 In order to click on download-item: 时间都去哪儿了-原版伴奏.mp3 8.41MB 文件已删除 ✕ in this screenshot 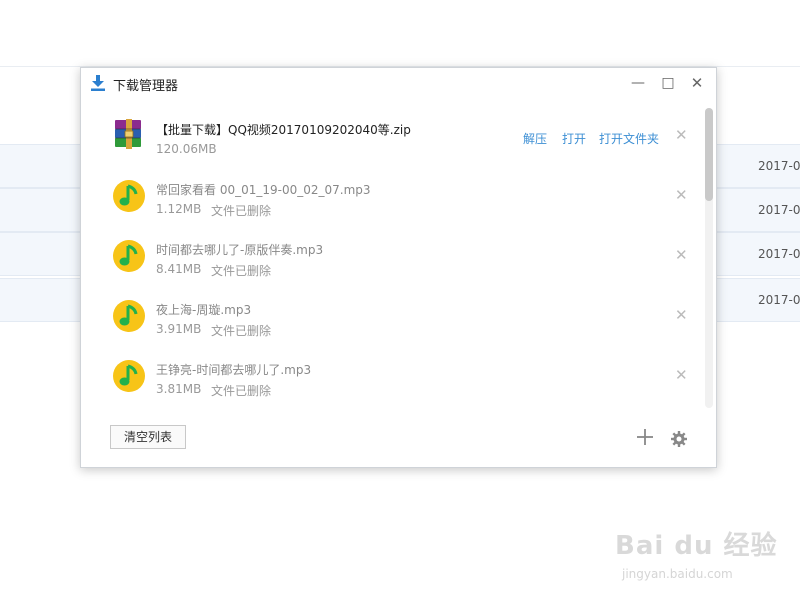, I will do `click(391, 258)`.